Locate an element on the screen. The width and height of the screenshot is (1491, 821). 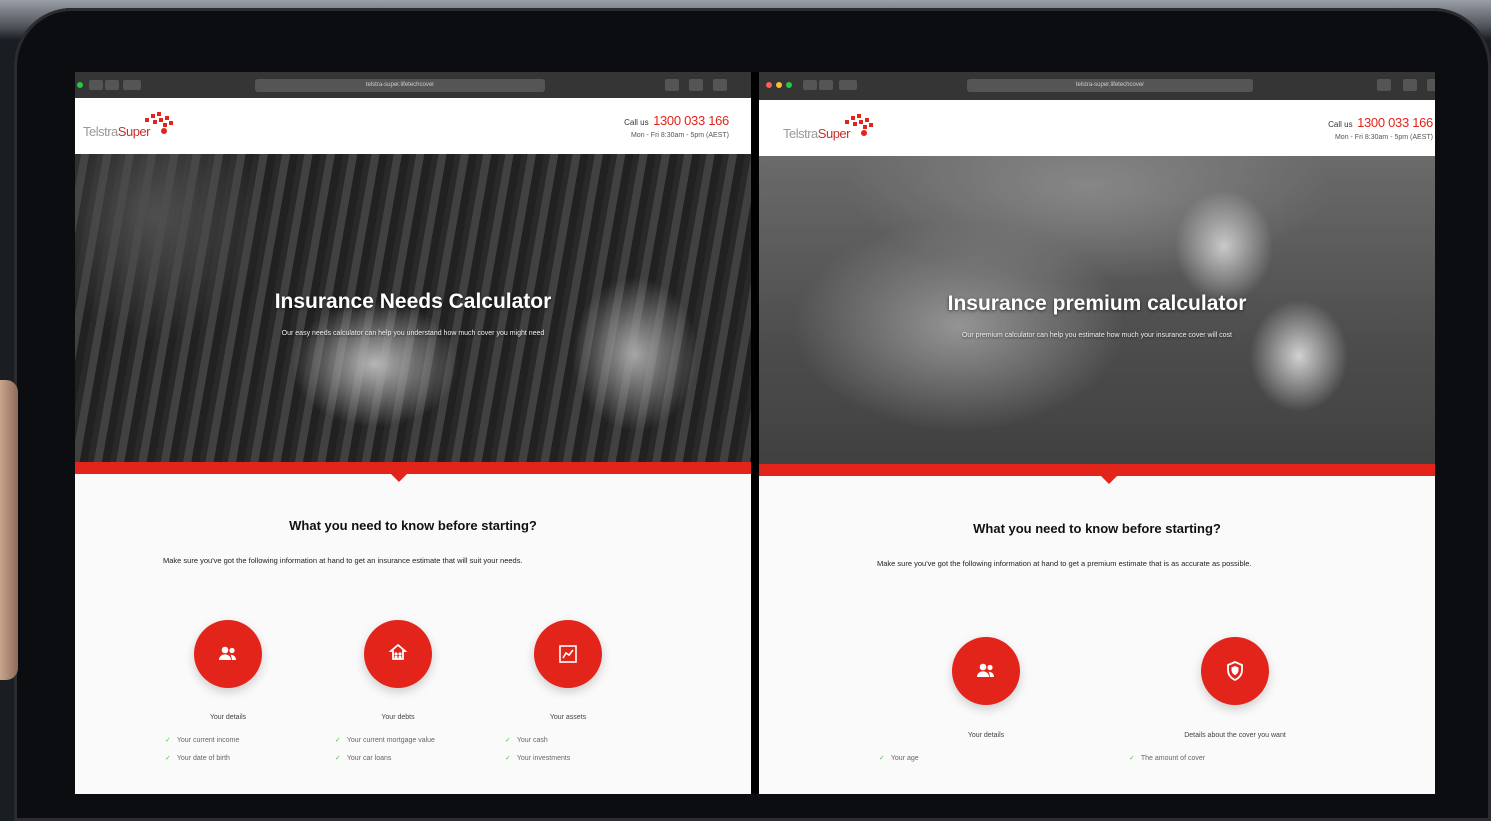
check-item: ✓ Your car loans is located at coordinates (363, 758).